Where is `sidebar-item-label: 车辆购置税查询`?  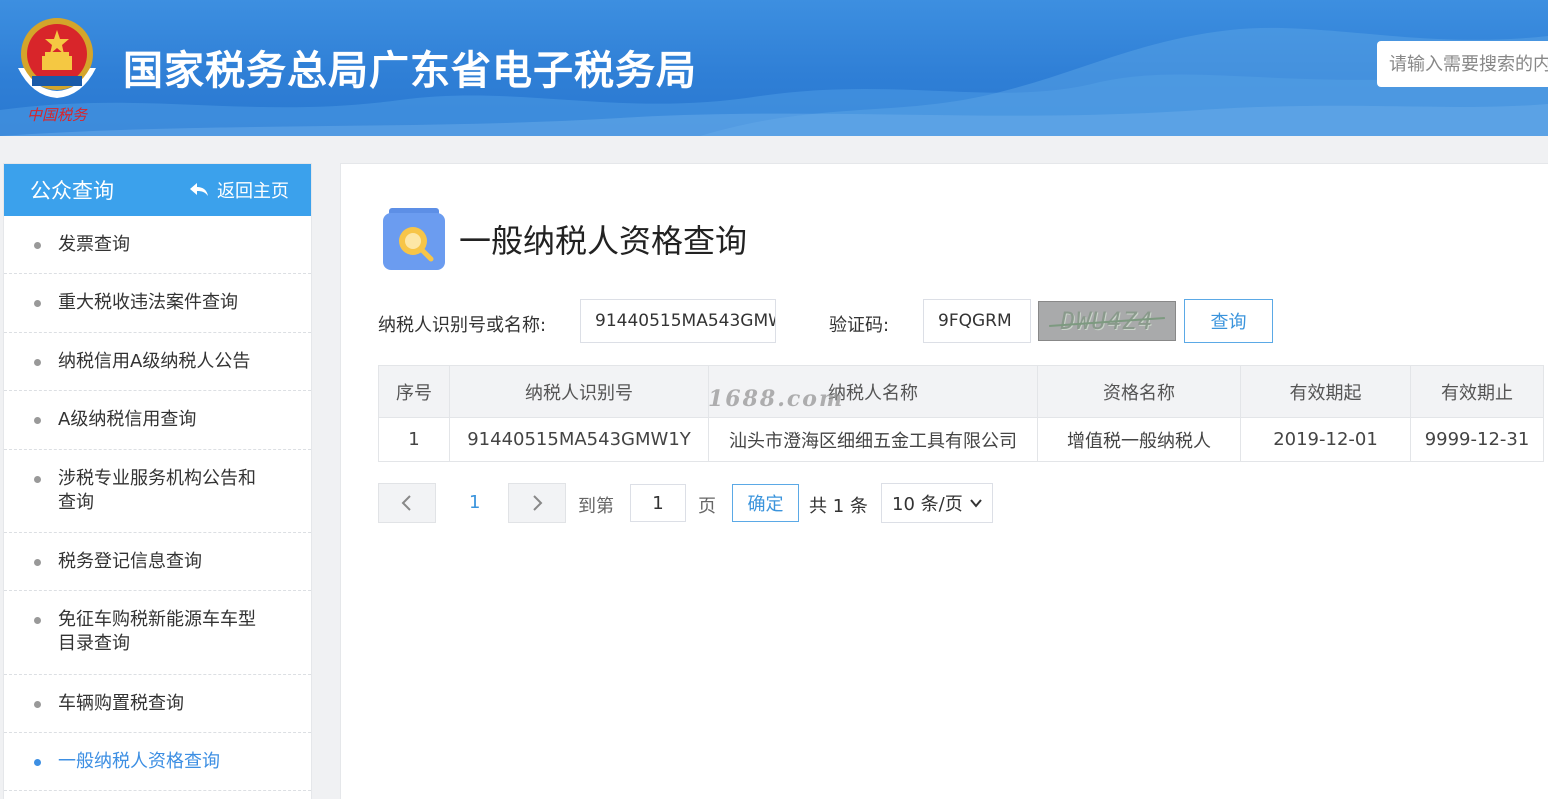
sidebar-item-label: 车辆购置税查询 is located at coordinates (121, 703).